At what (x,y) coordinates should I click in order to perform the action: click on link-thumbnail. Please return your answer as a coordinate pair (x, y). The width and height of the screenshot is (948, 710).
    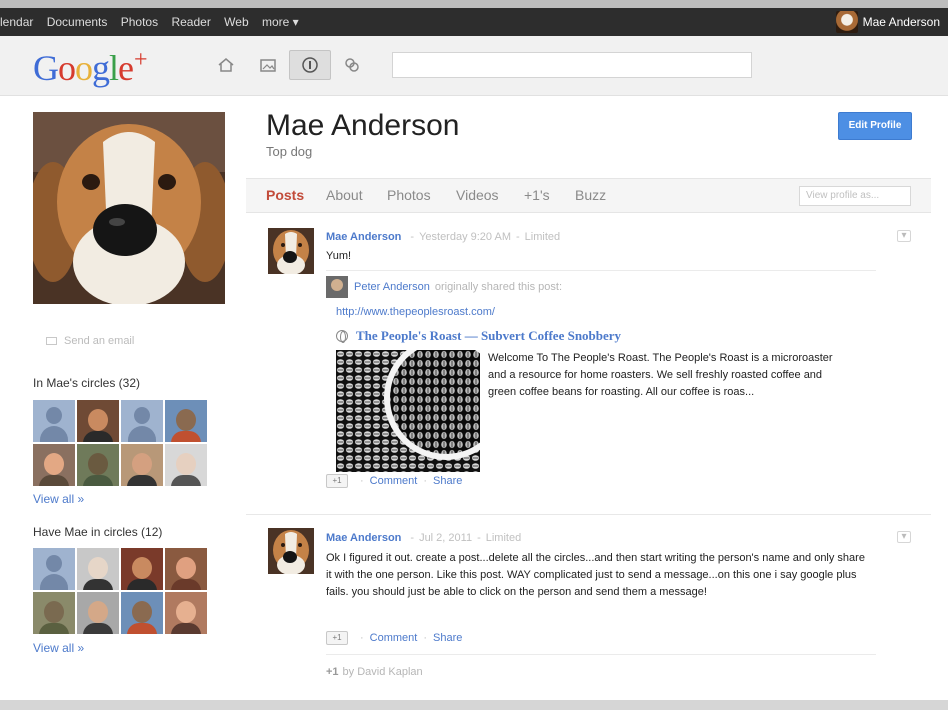
    Looking at the image, I should click on (408, 411).